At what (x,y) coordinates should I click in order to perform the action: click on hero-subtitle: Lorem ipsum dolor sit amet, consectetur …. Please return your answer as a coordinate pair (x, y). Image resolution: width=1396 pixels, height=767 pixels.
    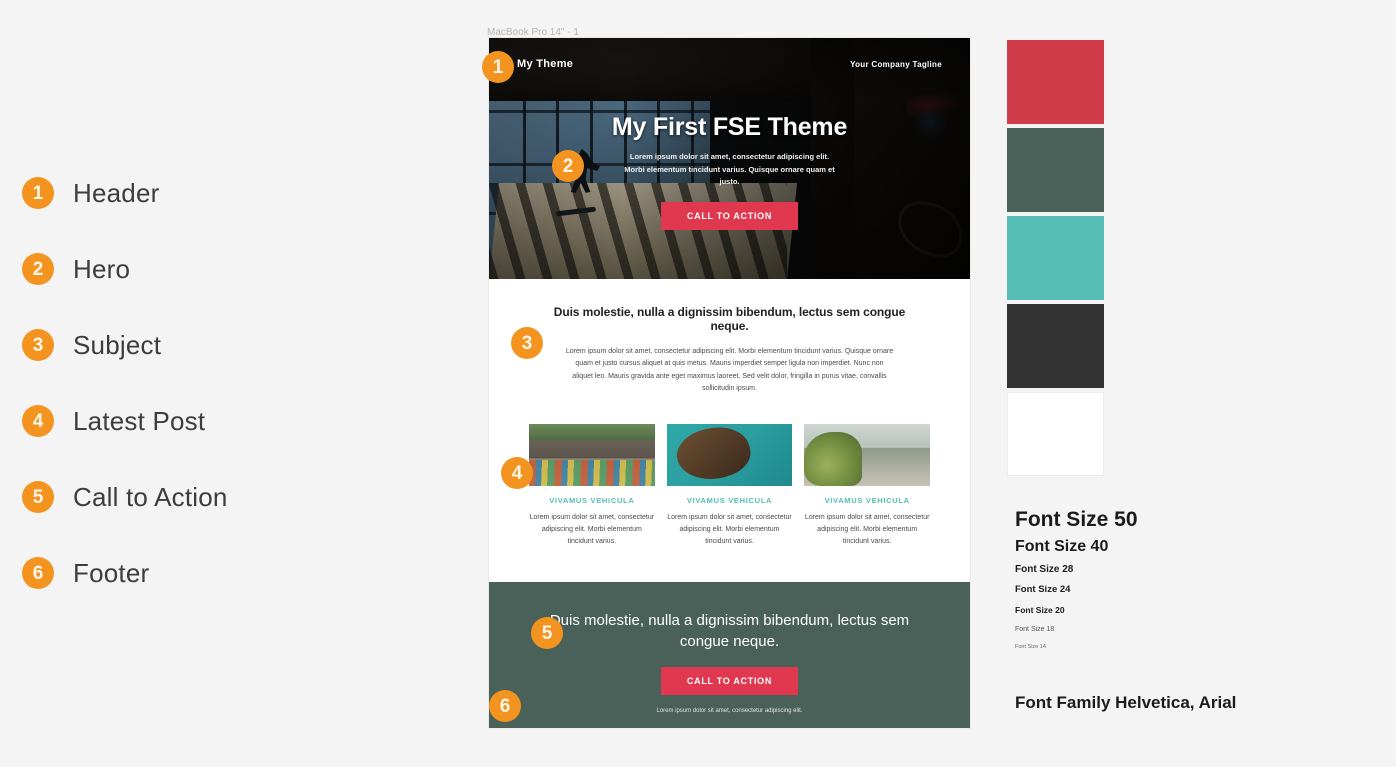
    Looking at the image, I should click on (729, 169).